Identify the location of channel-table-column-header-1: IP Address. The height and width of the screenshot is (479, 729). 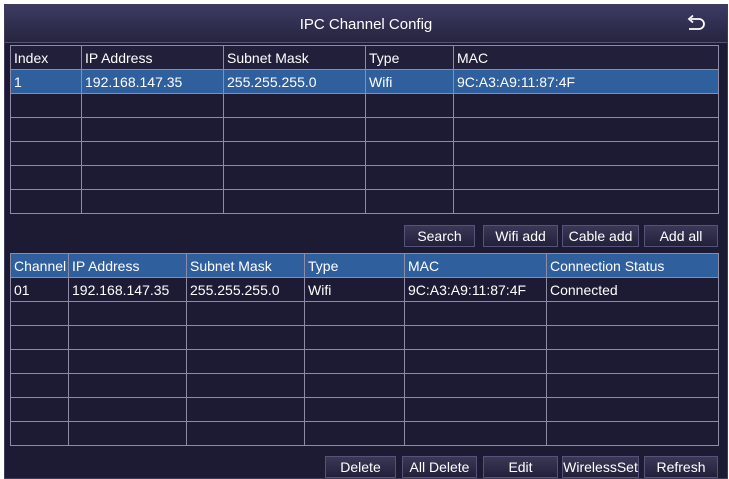
(127, 265).